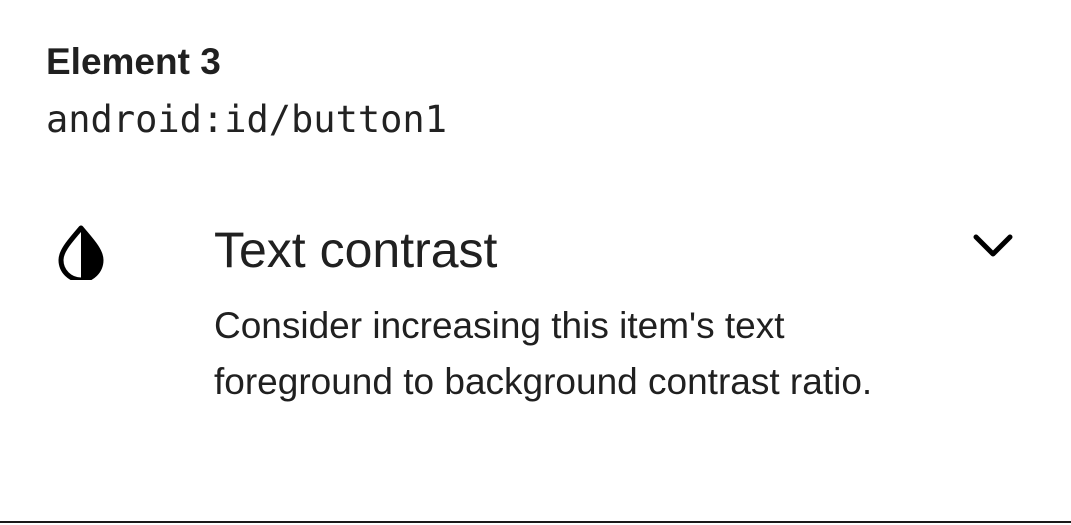  What do you see at coordinates (81, 253) in the screenshot?
I see `contrast-drop-icon` at bounding box center [81, 253].